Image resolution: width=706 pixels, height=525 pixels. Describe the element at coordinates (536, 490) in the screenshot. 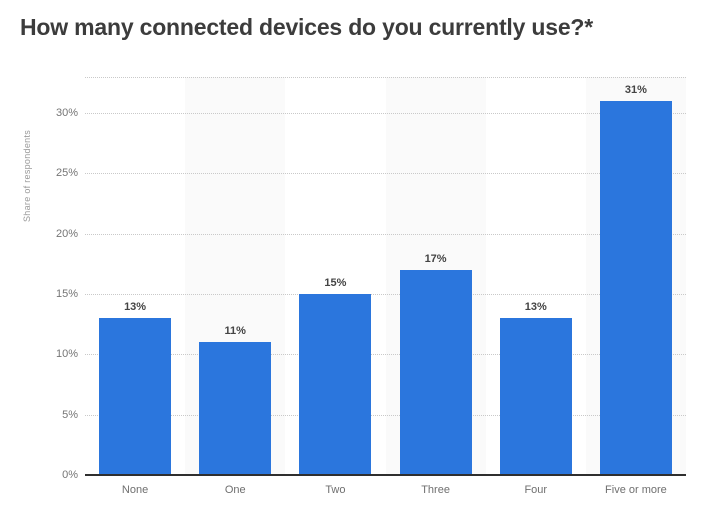

I see `x-axis-tick-label: Four` at that location.